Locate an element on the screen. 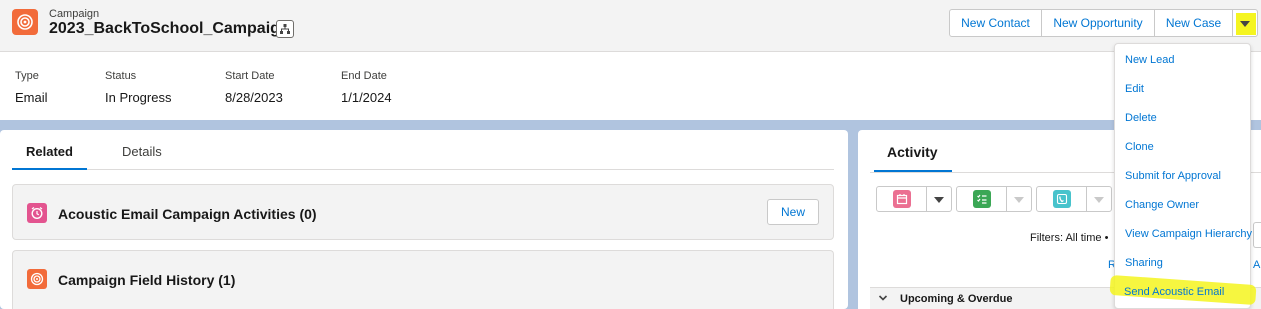 Image resolution: width=1261 pixels, height=309 pixels. alarm-clock-icon is located at coordinates (37, 213).